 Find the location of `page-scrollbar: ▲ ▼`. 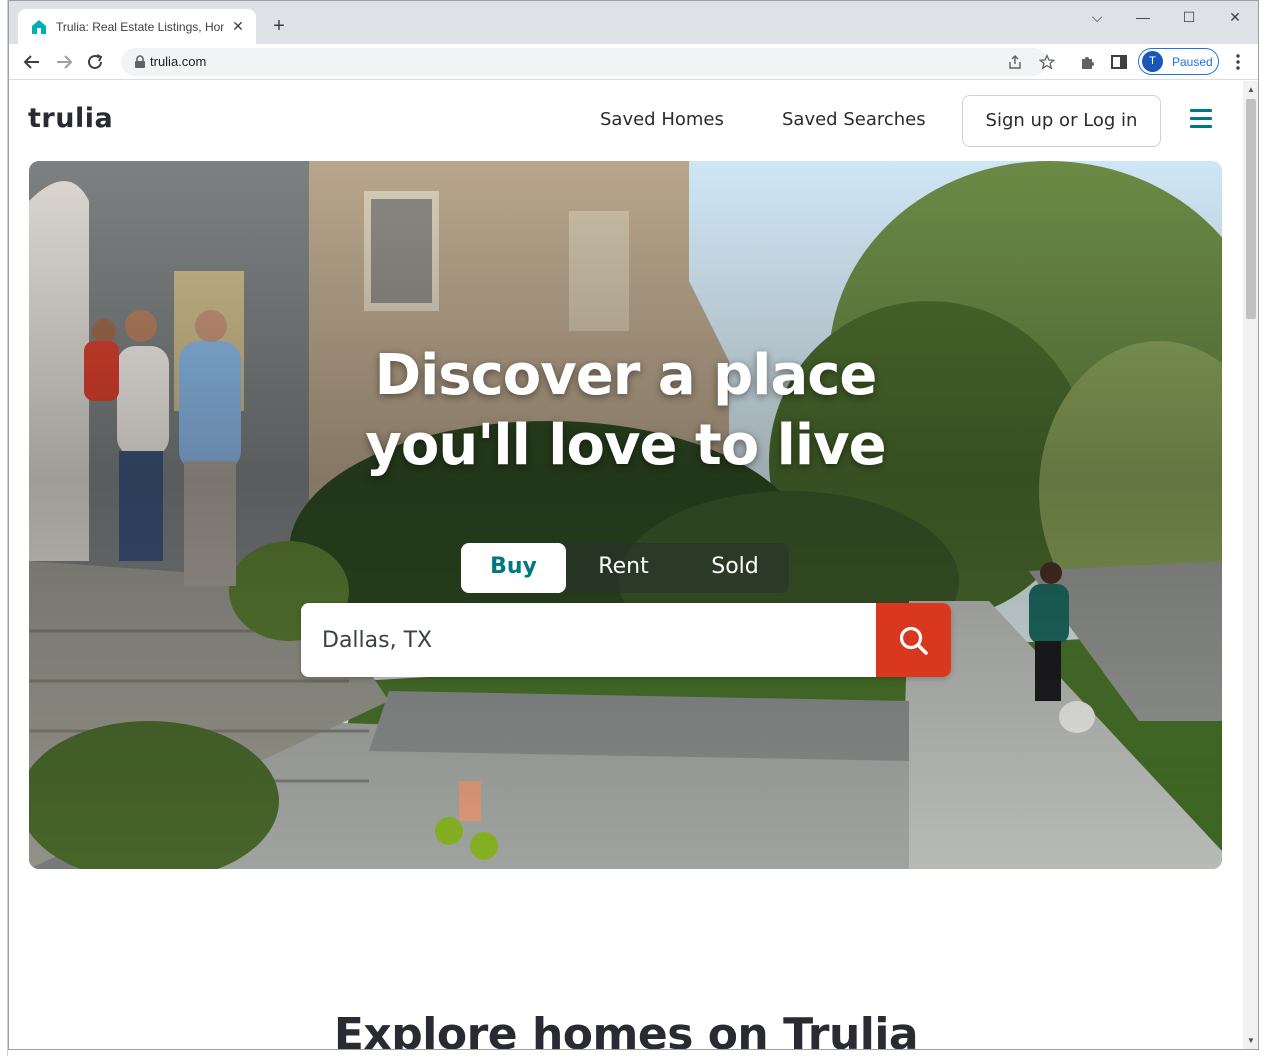

page-scrollbar: ▲ ▼ is located at coordinates (1250, 565).